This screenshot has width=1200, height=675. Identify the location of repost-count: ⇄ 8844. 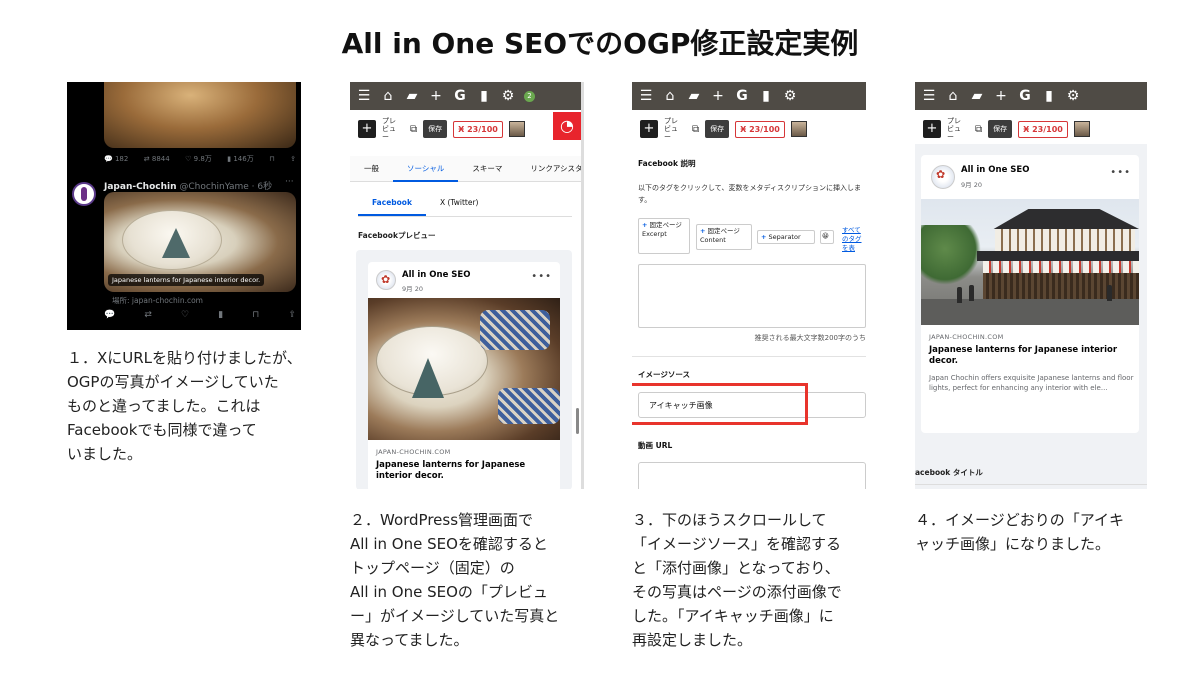
(157, 159).